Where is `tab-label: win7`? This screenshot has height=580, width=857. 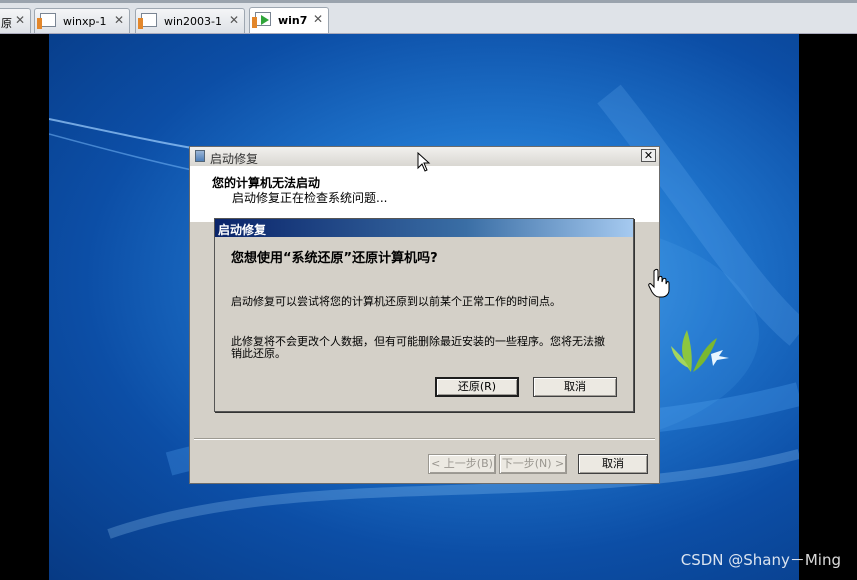 tab-label: win7 is located at coordinates (293, 20).